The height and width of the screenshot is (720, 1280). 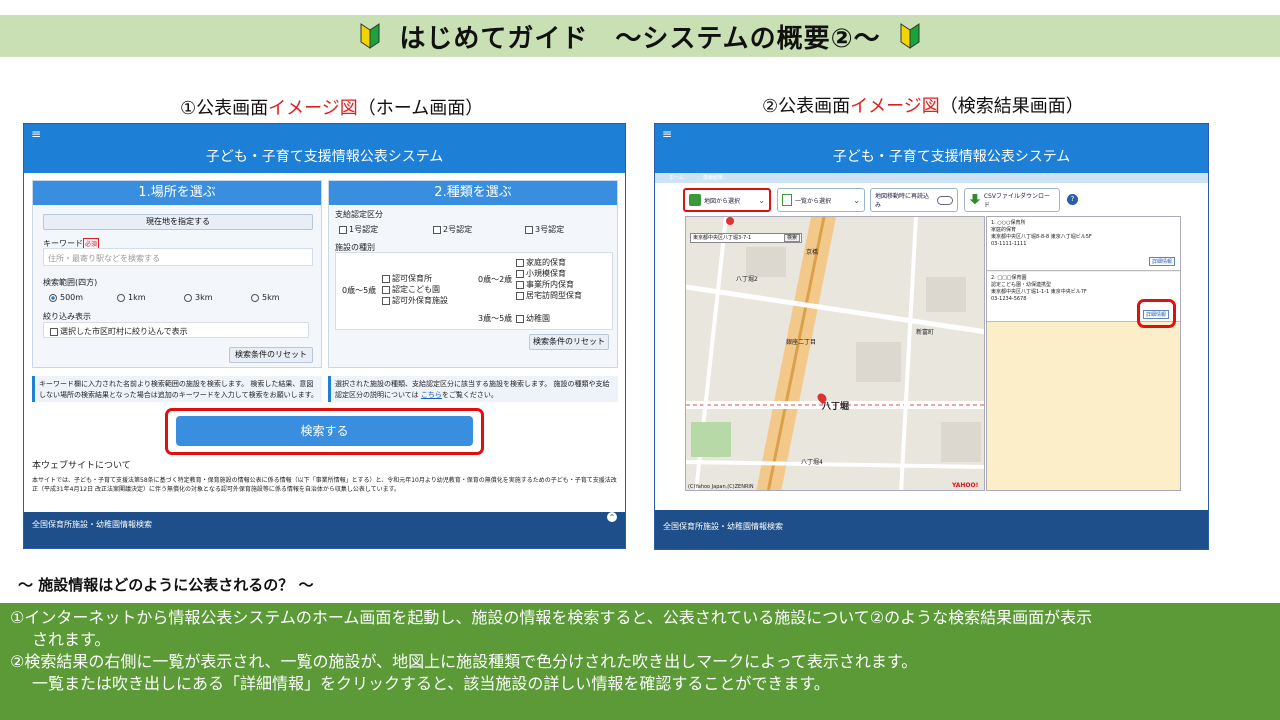 What do you see at coordinates (271, 297) in the screenshot?
I see `range-option-label: 5km` at bounding box center [271, 297].